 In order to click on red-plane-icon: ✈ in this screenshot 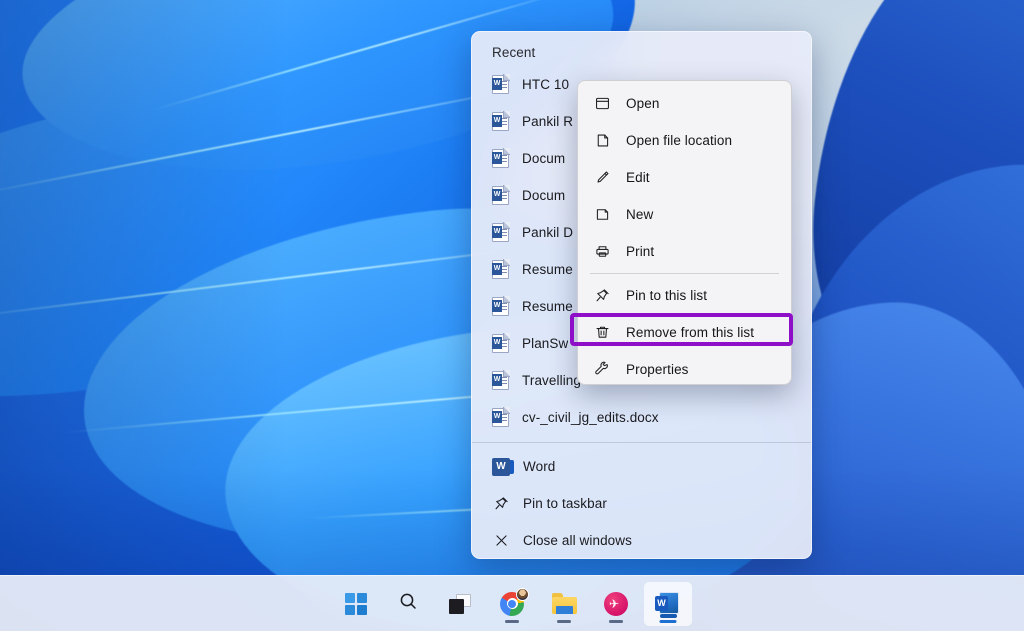, I will do `click(616, 603)`.